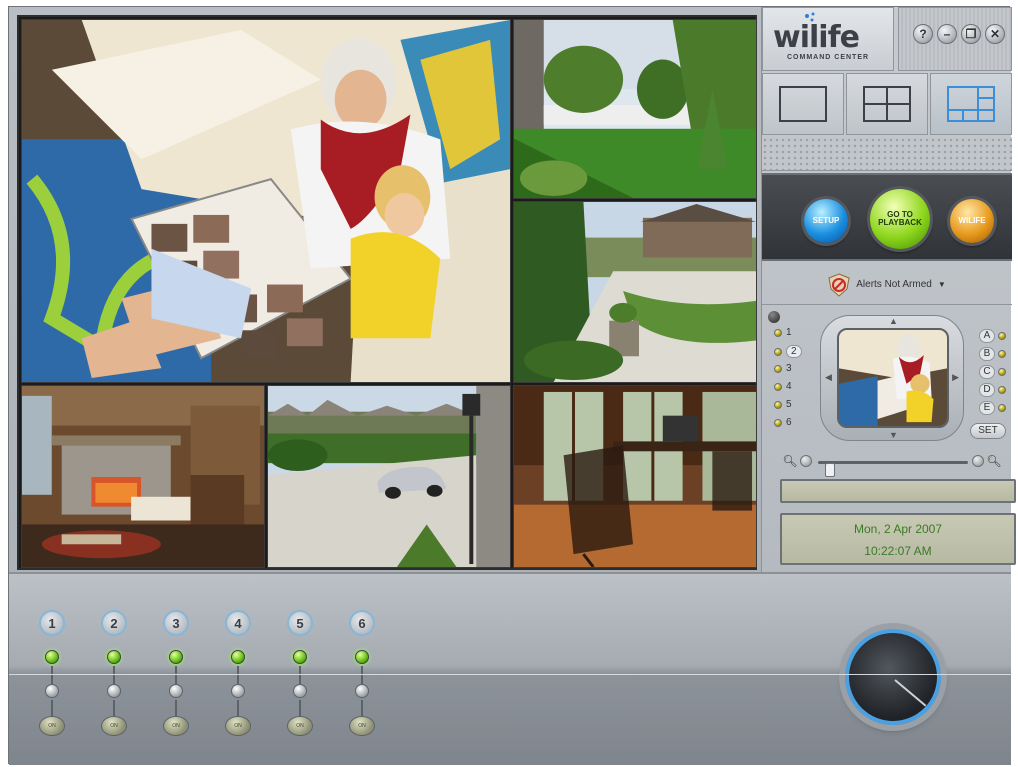 The image size is (1018, 767). I want to click on minimize-icon: –, so click(947, 34).